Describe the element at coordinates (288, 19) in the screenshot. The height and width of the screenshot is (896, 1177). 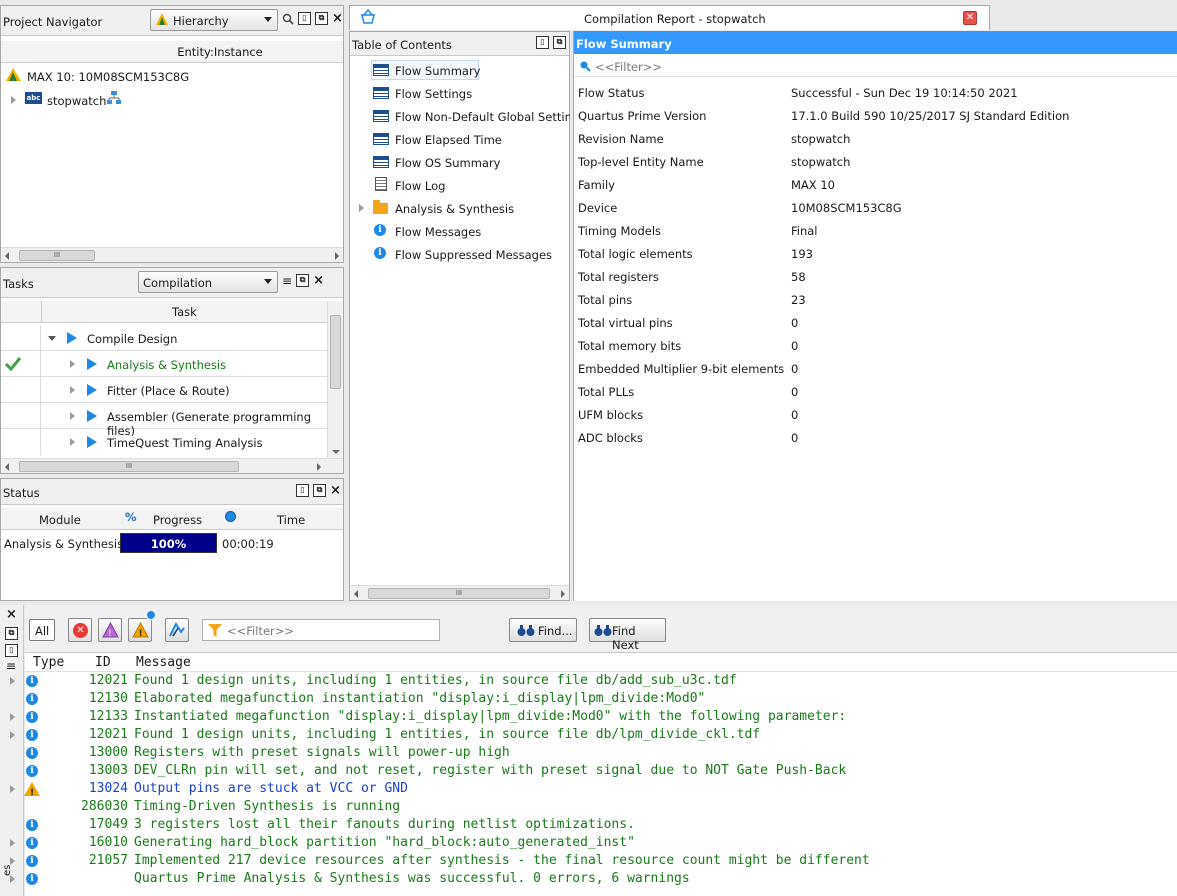
I see `search-icon` at that location.